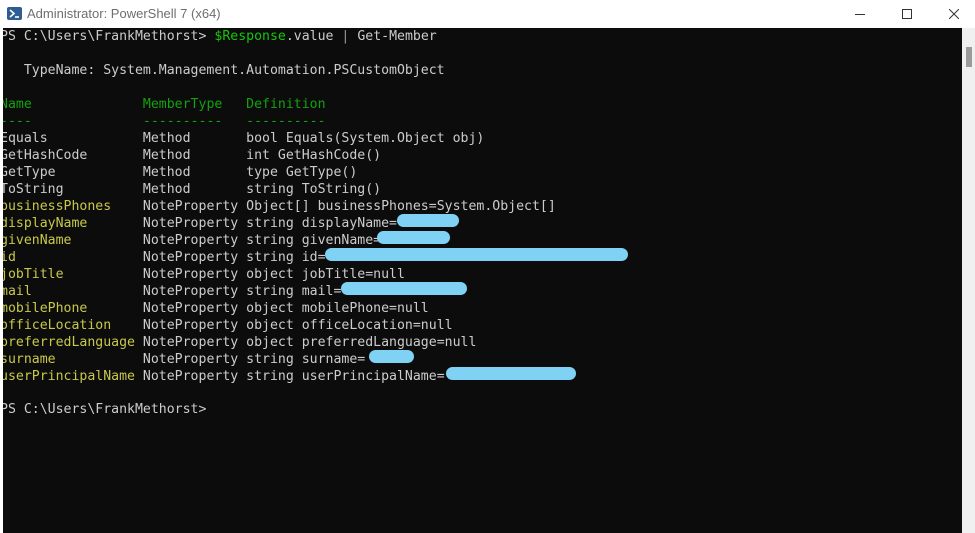 Image resolution: width=975 pixels, height=533 pixels. I want to click on member-name: preferredLanguage, so click(73, 342).